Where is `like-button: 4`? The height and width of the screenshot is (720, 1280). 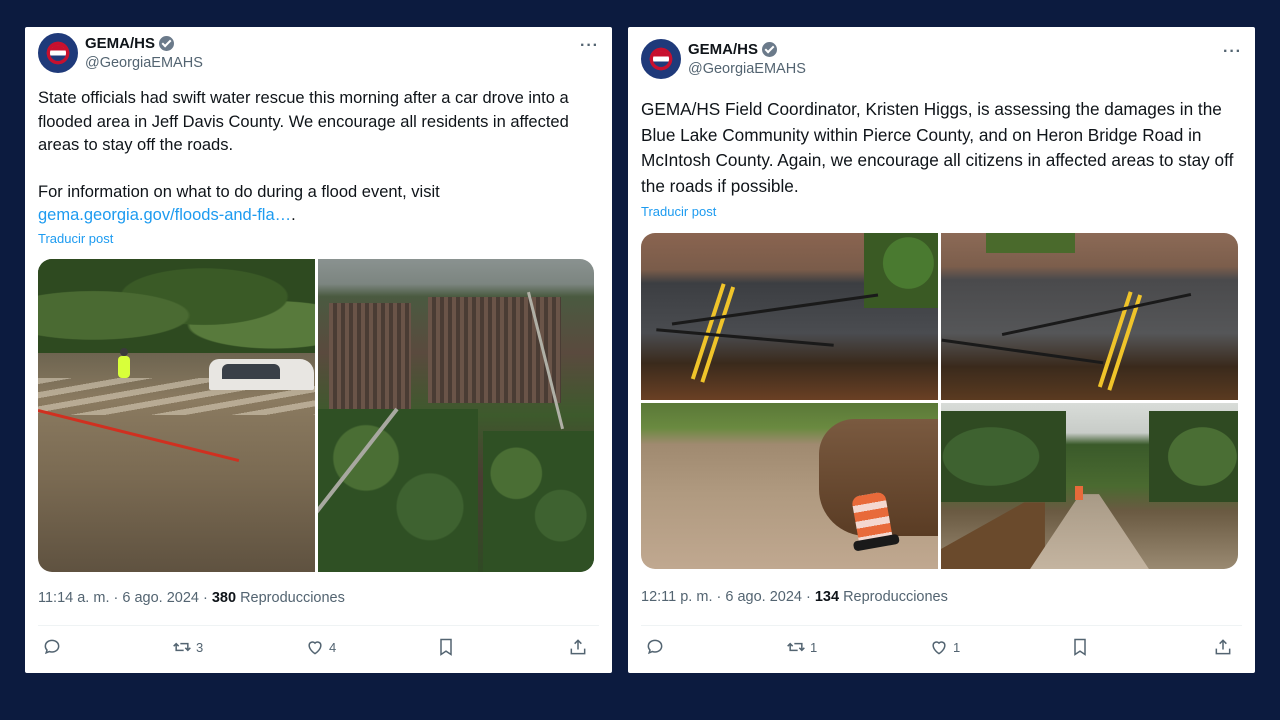 like-button: 4 is located at coordinates (320, 647).